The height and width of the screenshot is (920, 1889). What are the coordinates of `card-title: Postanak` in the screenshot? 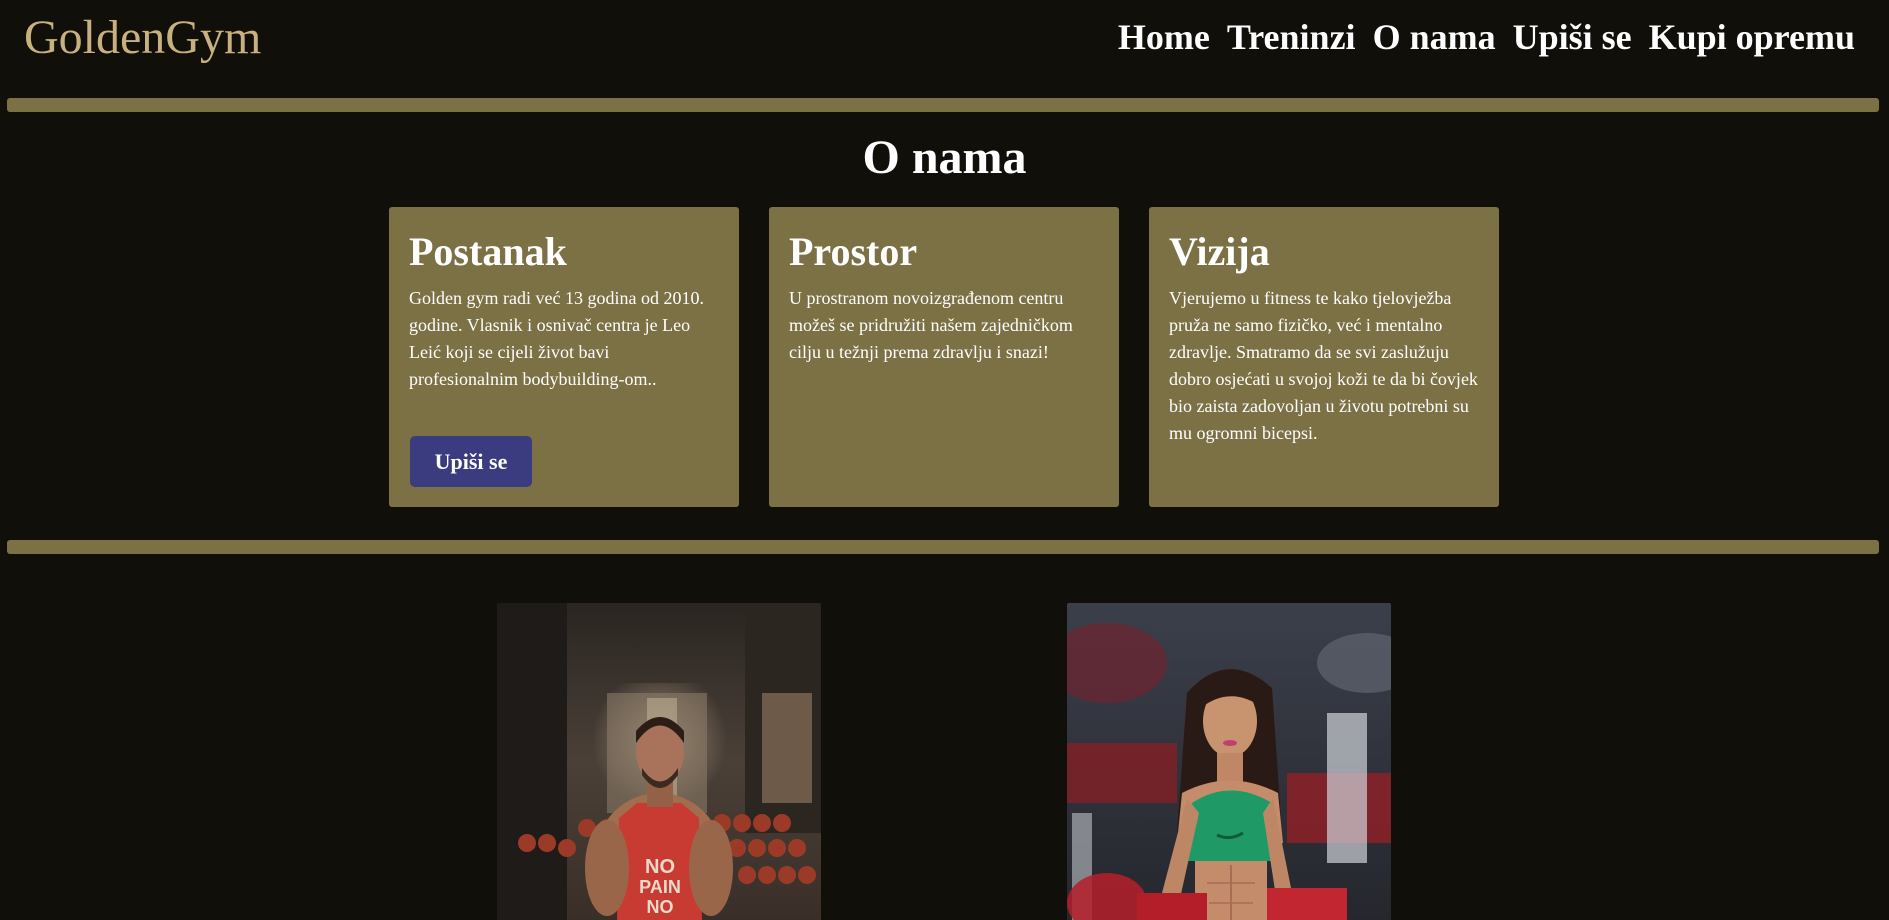 It's located at (488, 251).